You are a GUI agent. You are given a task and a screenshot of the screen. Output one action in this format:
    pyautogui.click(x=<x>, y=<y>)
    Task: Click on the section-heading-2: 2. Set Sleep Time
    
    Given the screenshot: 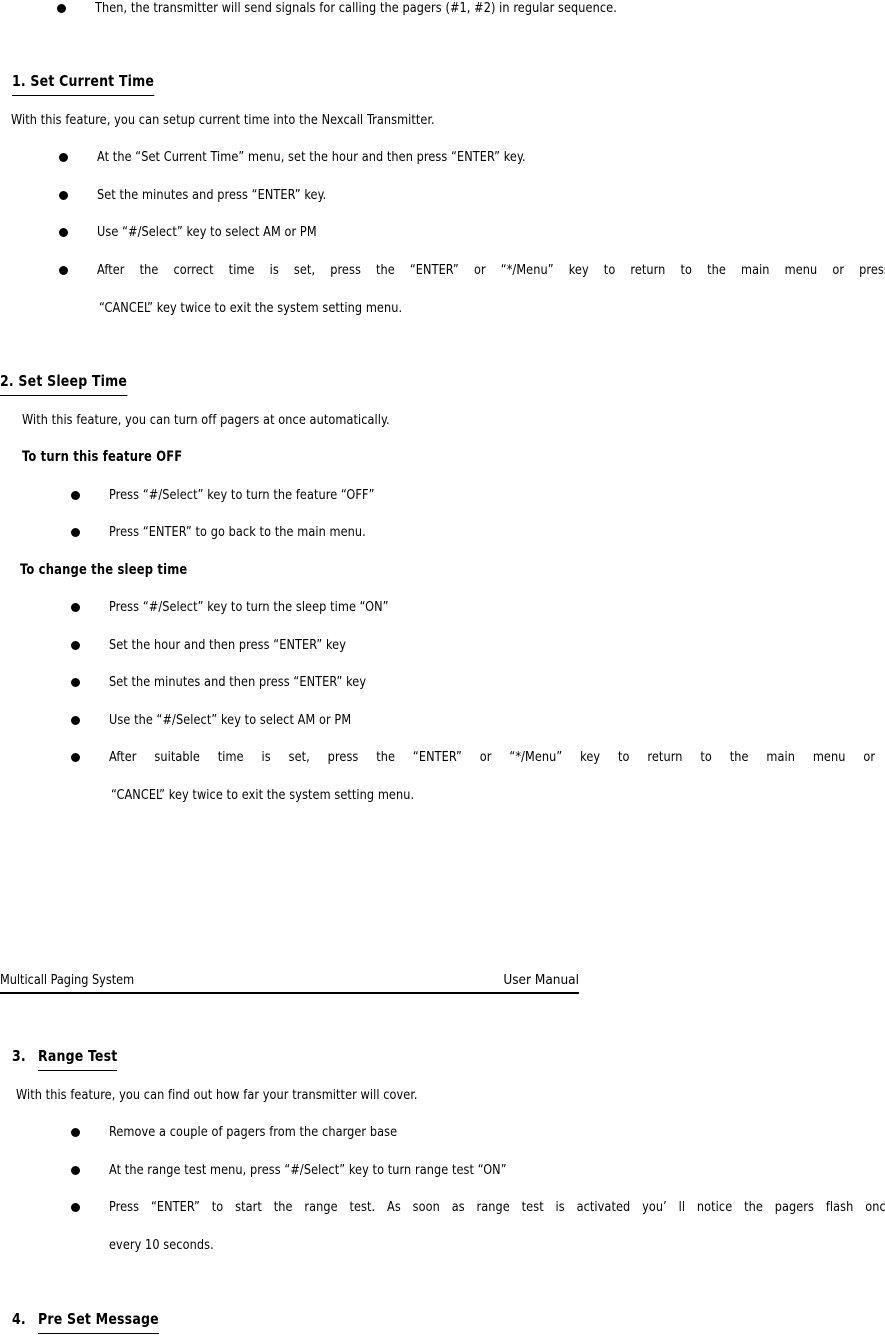 What is the action you would take?
    pyautogui.click(x=64, y=384)
    